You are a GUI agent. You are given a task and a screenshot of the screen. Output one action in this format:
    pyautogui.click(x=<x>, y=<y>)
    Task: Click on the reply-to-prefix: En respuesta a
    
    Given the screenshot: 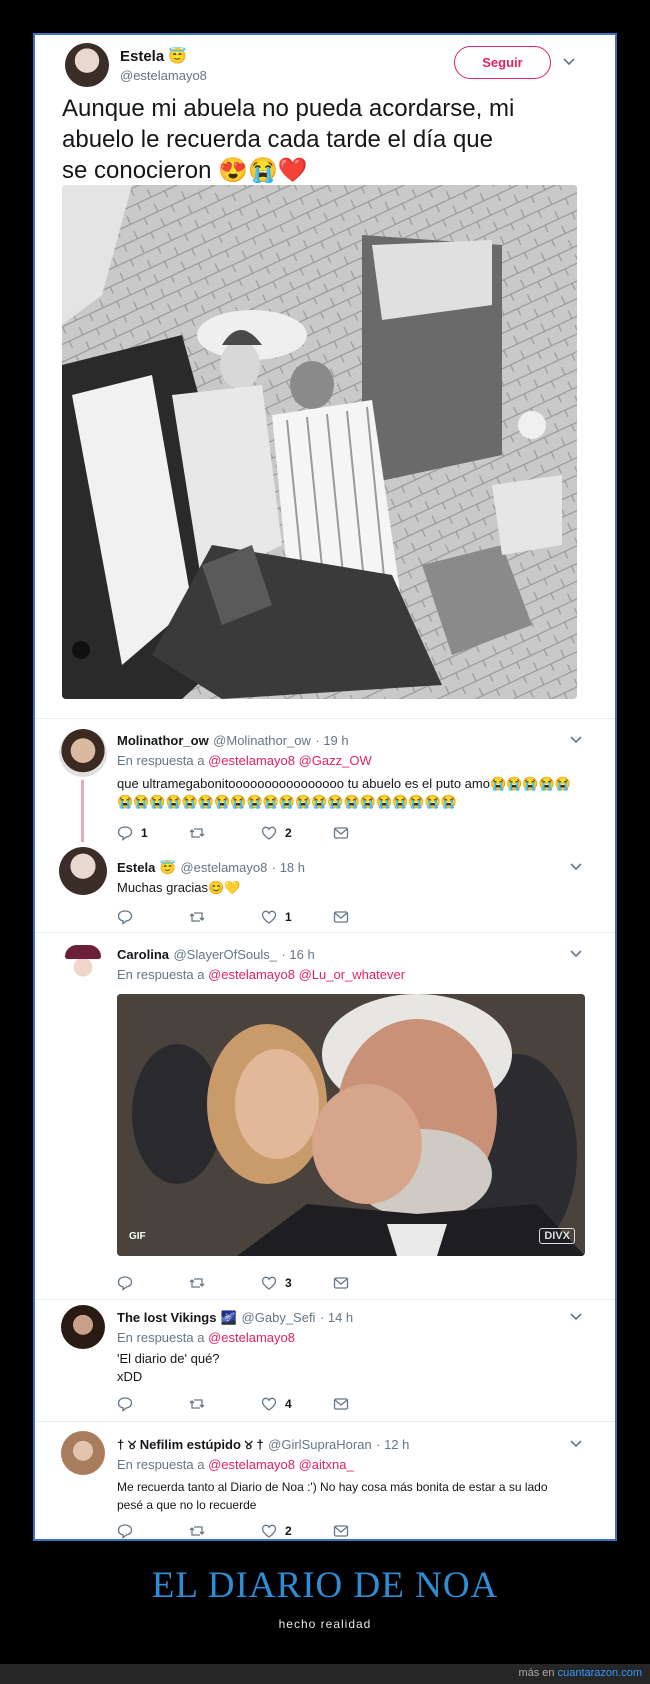 What is the action you would take?
    pyautogui.click(x=161, y=1464)
    